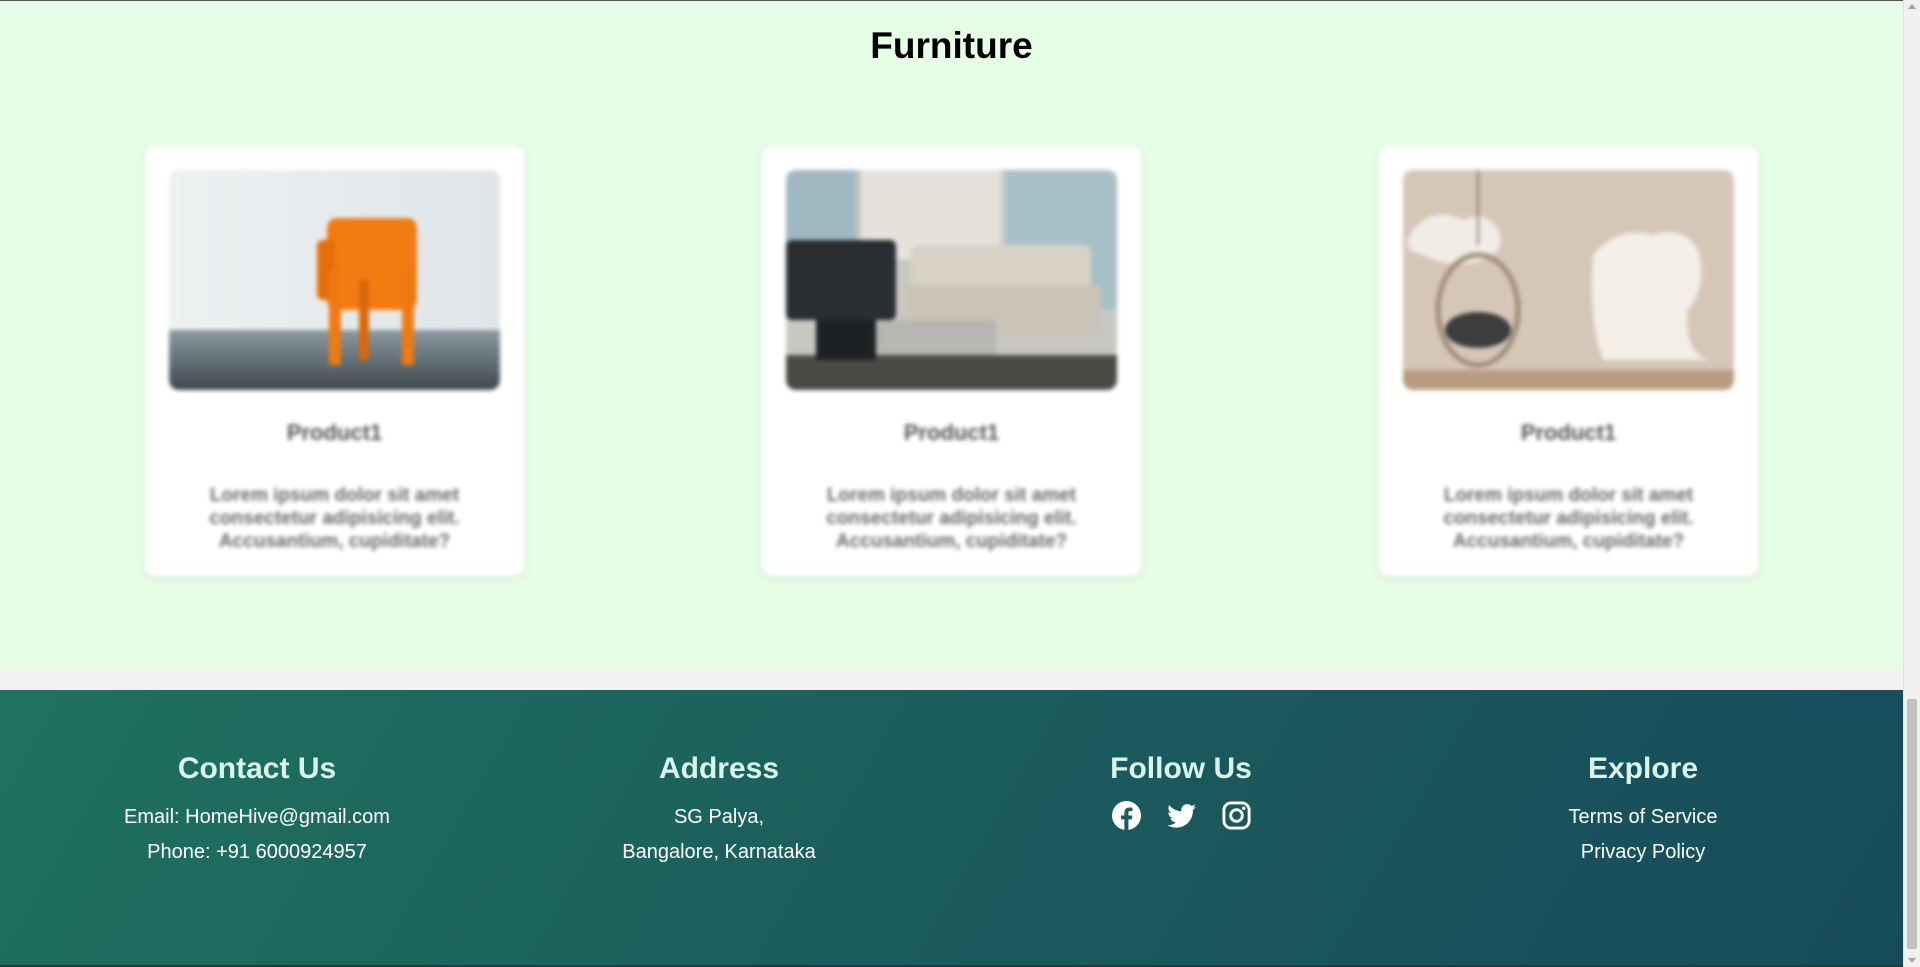  I want to click on contact-email: Email: HomeHive@gmail.com, so click(257, 817).